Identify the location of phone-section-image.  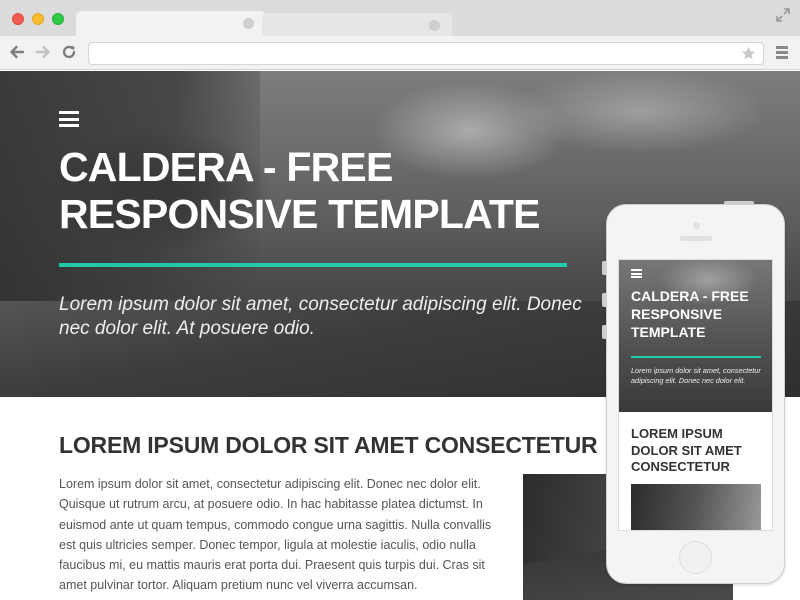
(696, 507).